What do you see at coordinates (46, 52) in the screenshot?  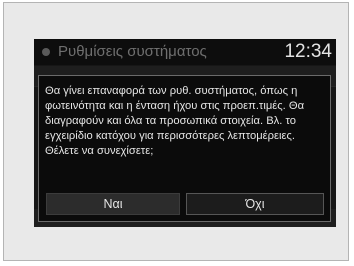 I see `settings-dot-icon` at bounding box center [46, 52].